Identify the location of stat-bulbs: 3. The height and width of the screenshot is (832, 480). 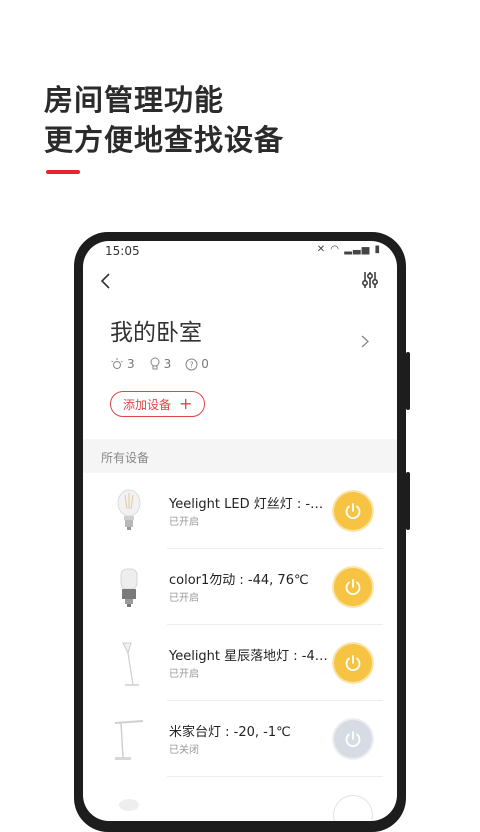
(160, 364).